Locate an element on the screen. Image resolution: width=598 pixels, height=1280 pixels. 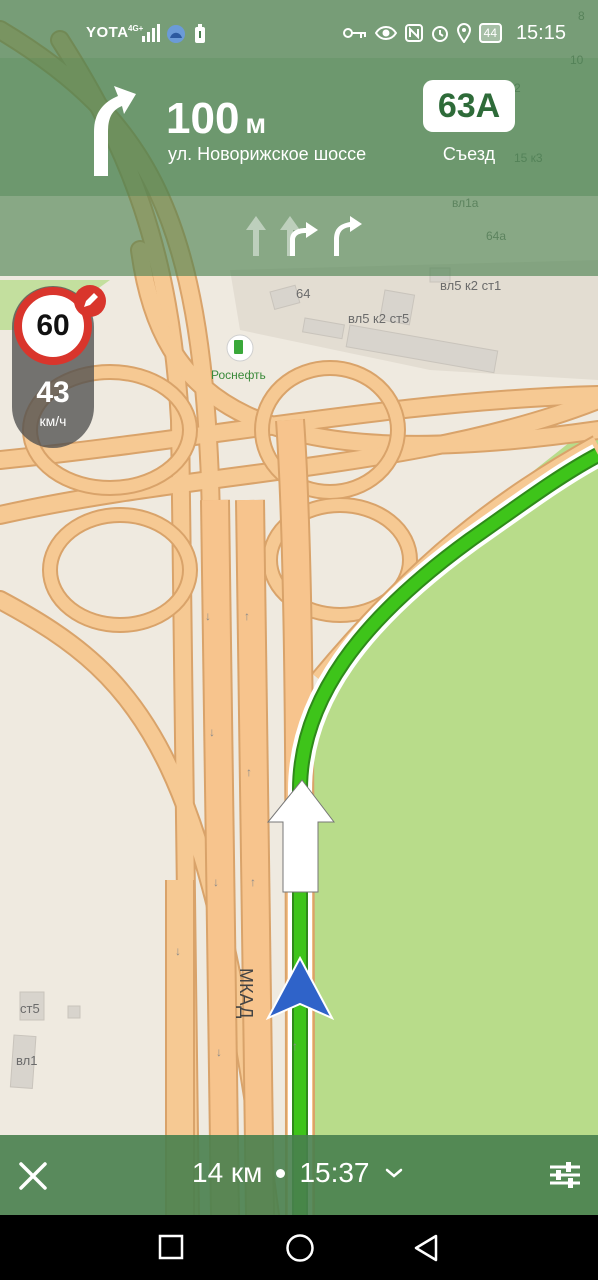
signal-icon: 4G+ is located at coordinates (144, 33).